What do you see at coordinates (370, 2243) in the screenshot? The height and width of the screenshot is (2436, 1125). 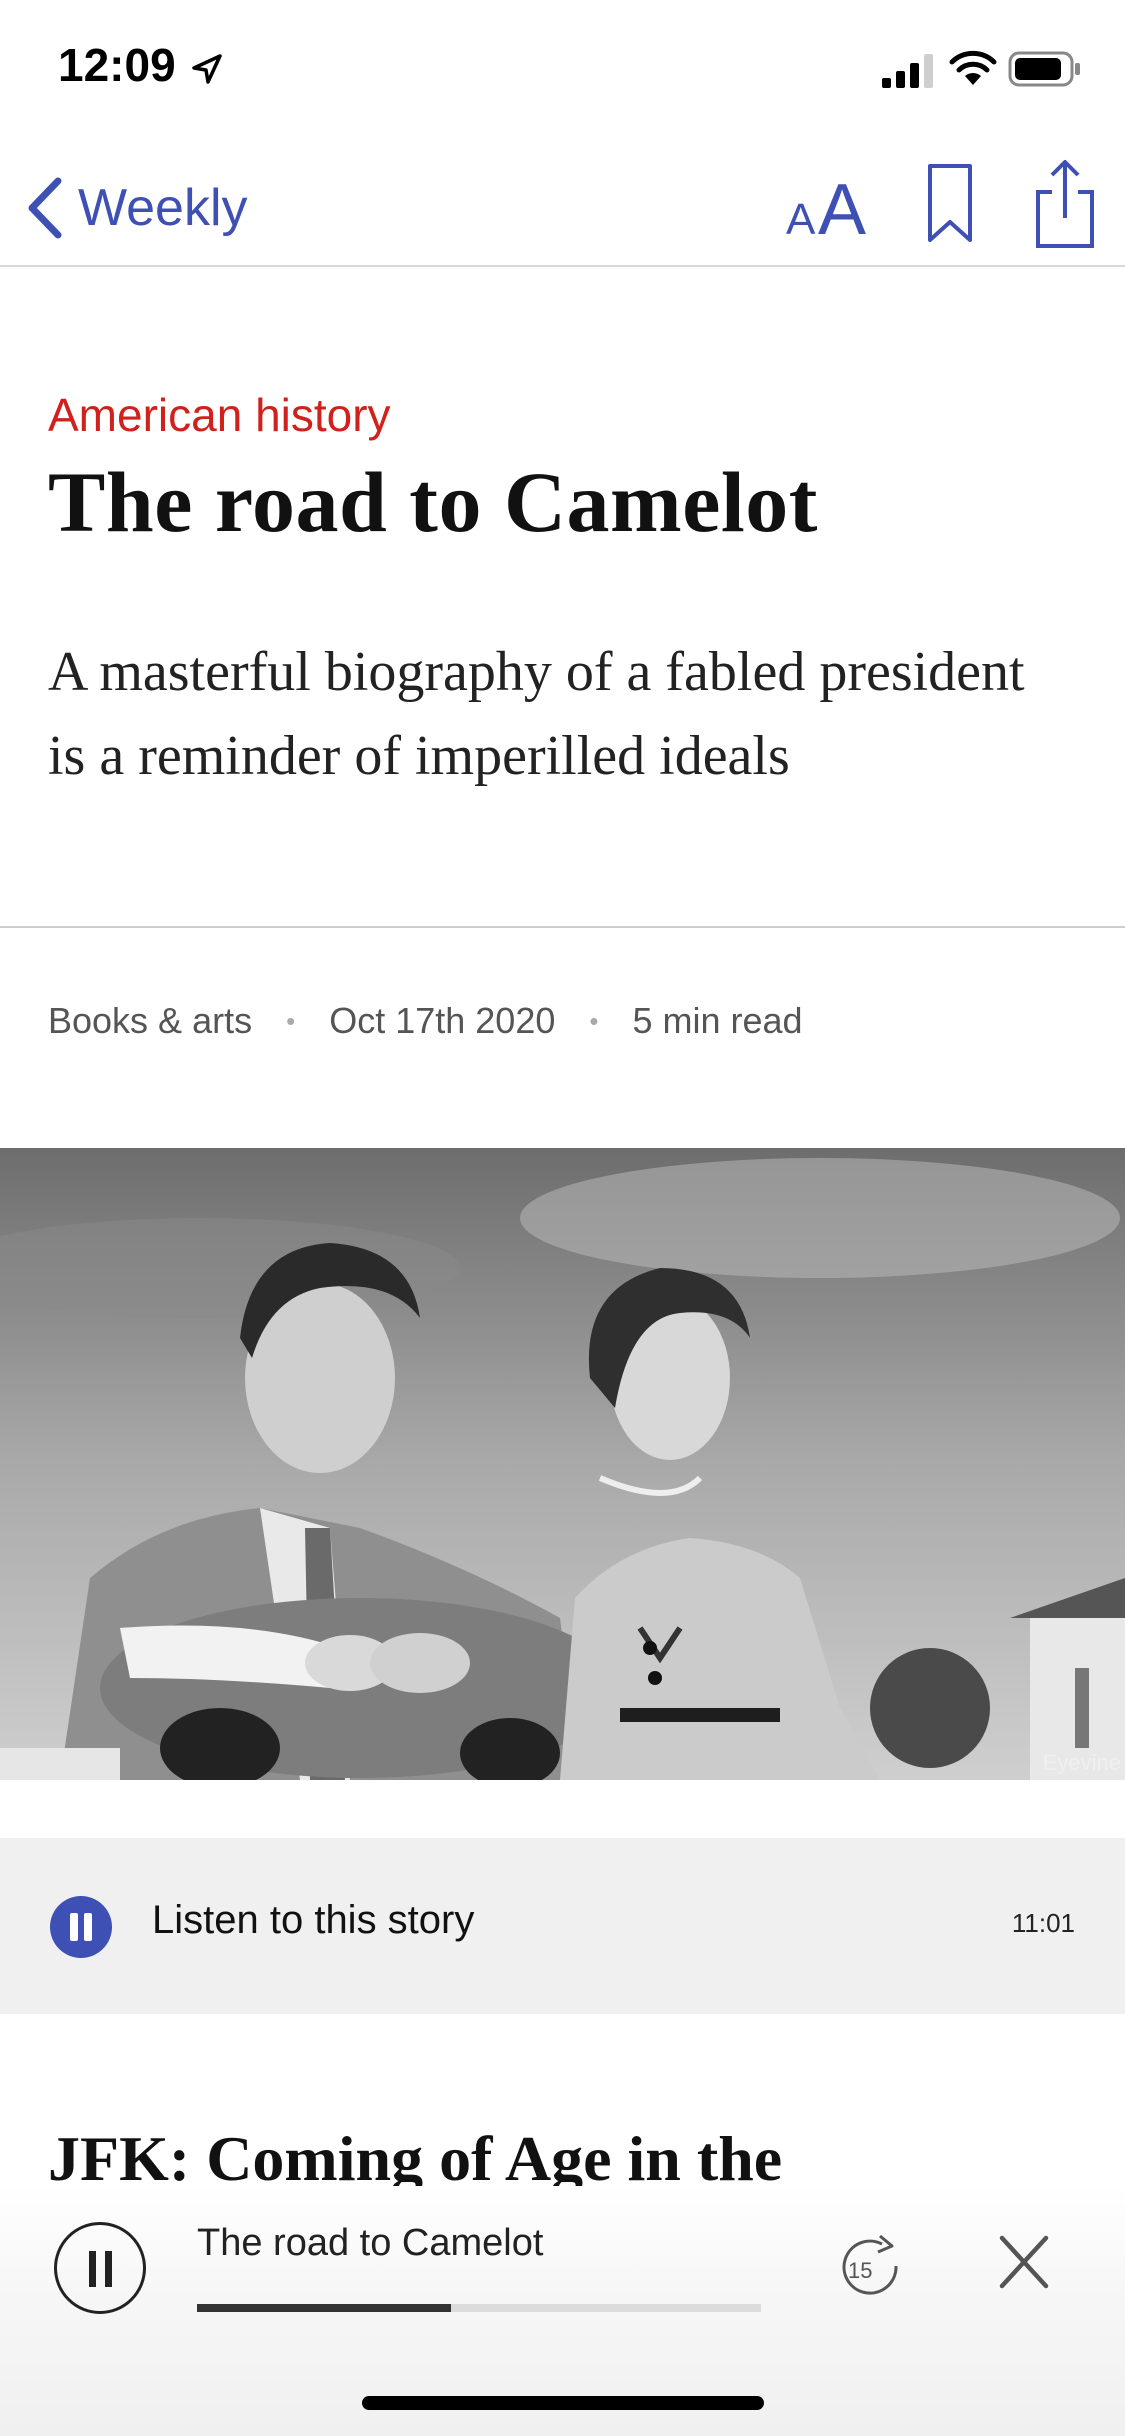 I see `mini-player-title: The road to Camelot` at bounding box center [370, 2243].